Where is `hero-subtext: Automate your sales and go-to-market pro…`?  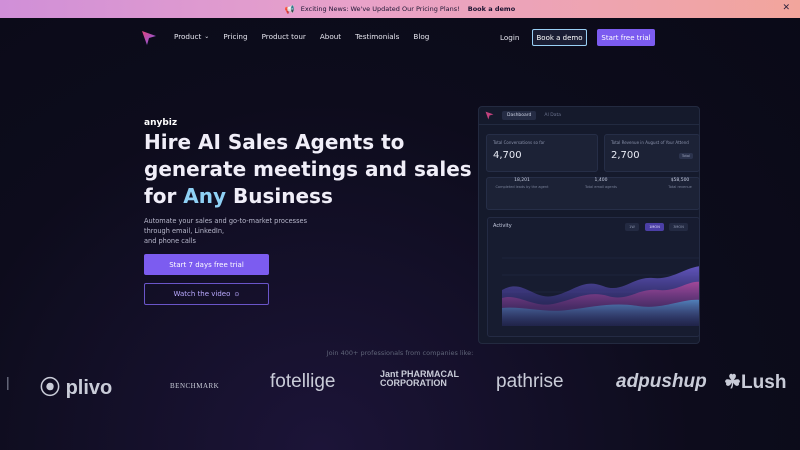 hero-subtext: Automate your sales and go-to-market pro… is located at coordinates (225, 231).